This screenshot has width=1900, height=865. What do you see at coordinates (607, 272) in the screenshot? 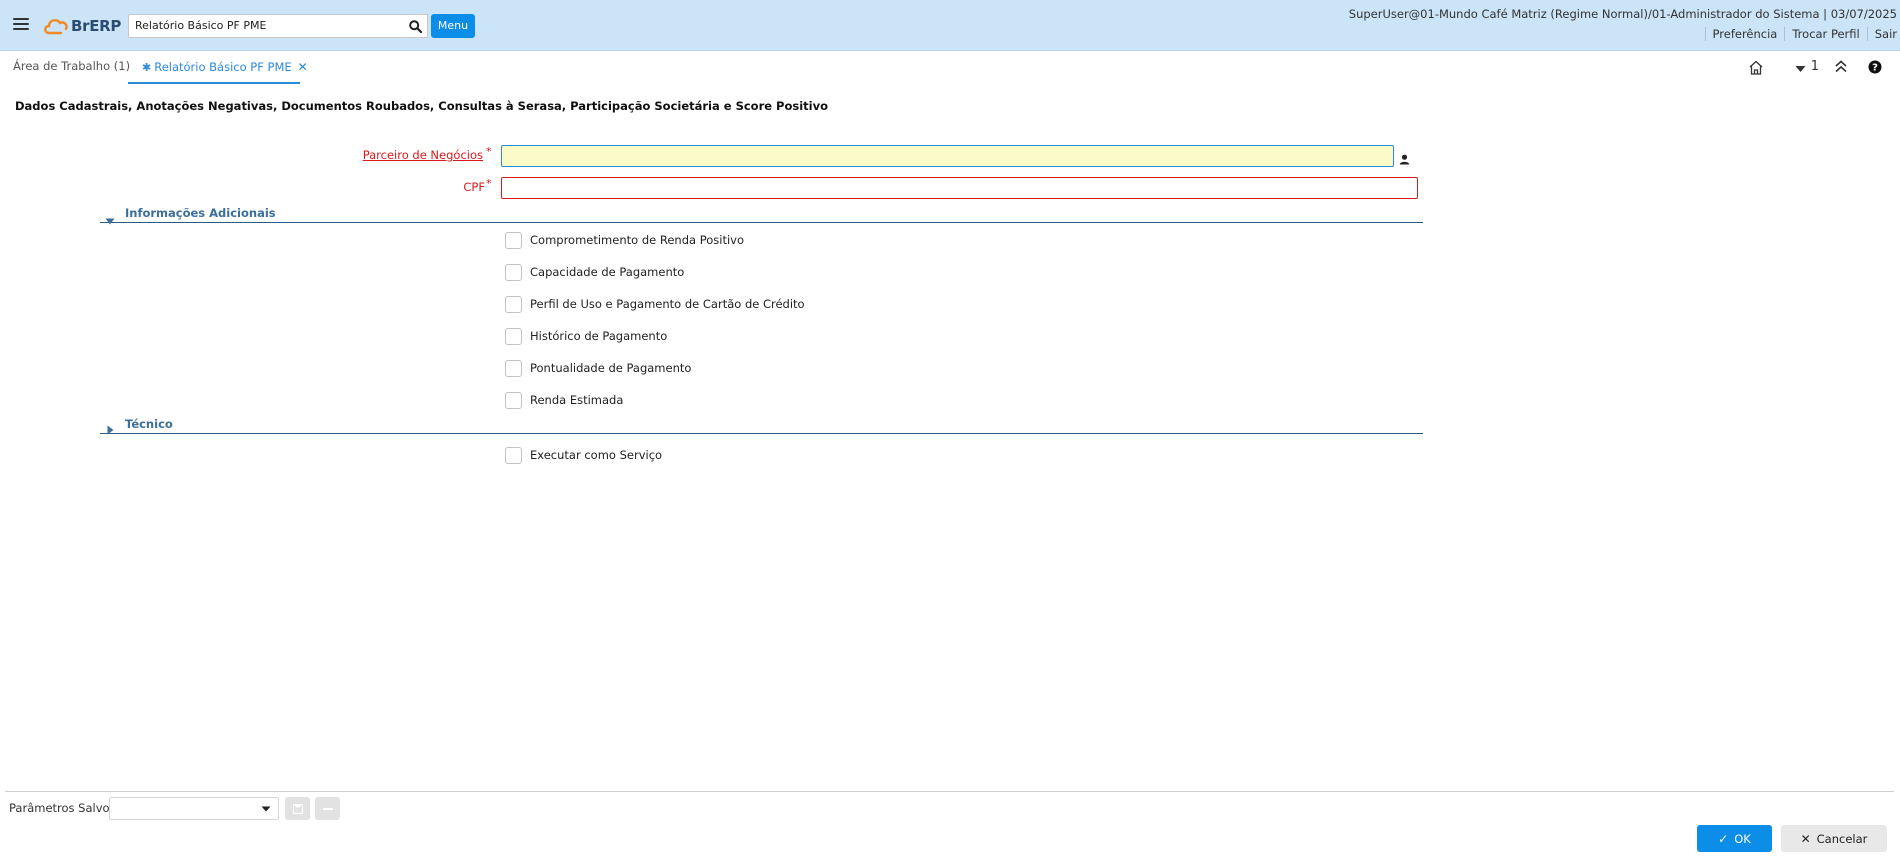
I see `checkbox-label: Capacidade de Pagamento` at bounding box center [607, 272].